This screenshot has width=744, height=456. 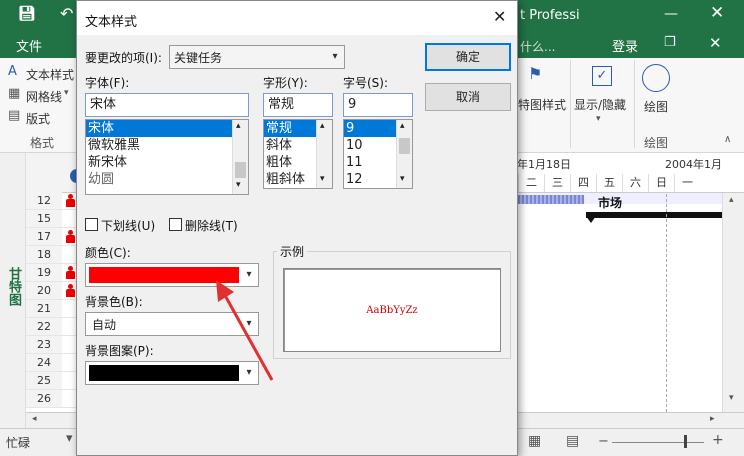 I want to click on annotation-arrow, so click(x=245, y=330).